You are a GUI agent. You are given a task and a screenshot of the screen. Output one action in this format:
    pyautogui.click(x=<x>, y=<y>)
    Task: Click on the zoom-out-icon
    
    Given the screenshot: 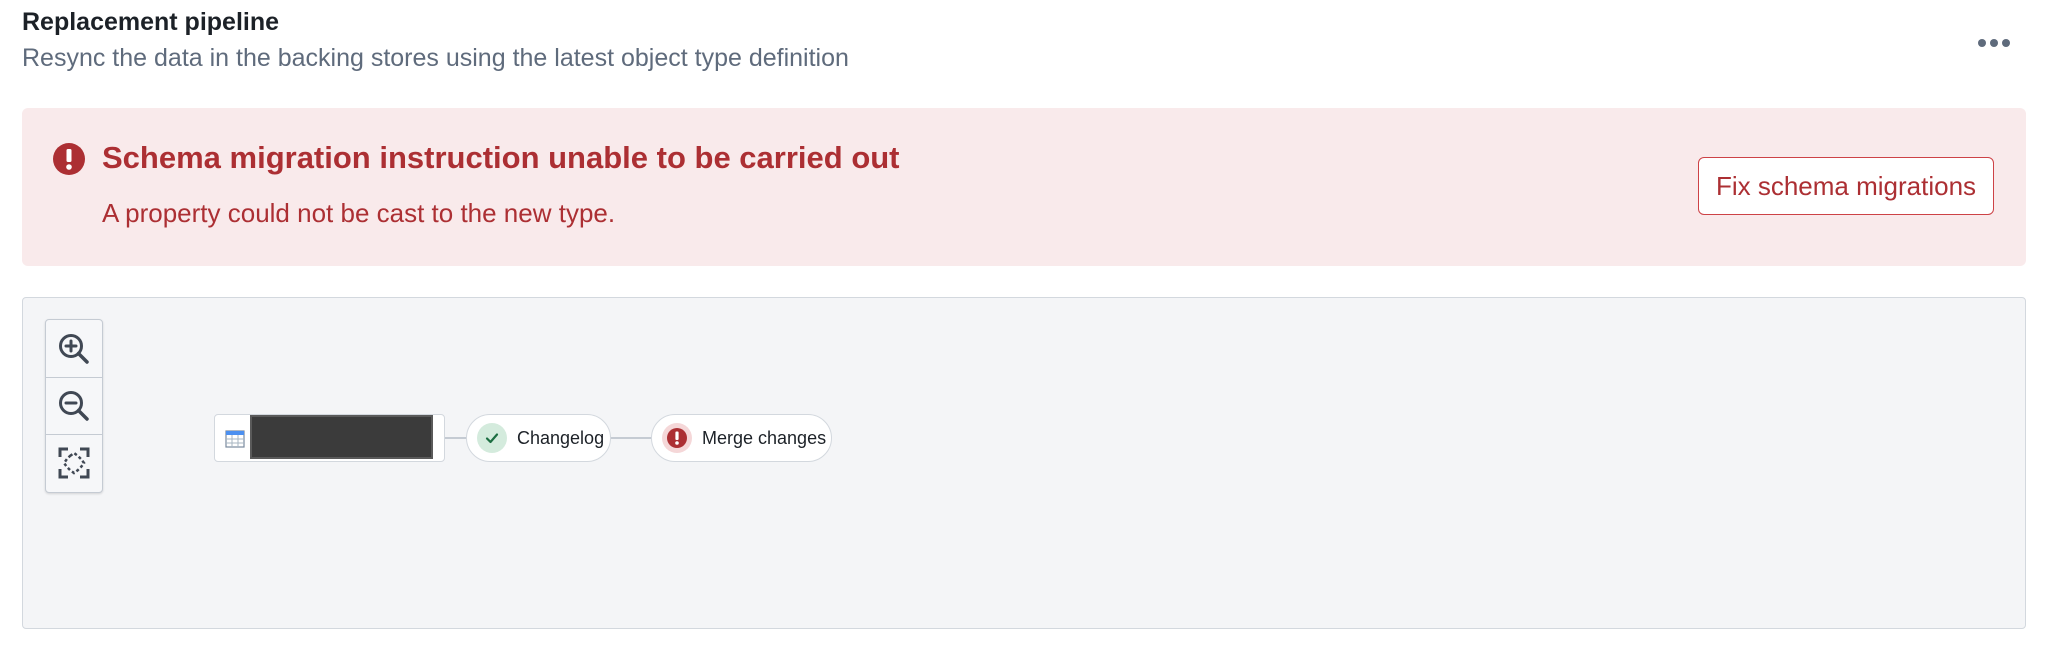 What is the action you would take?
    pyautogui.click(x=74, y=406)
    